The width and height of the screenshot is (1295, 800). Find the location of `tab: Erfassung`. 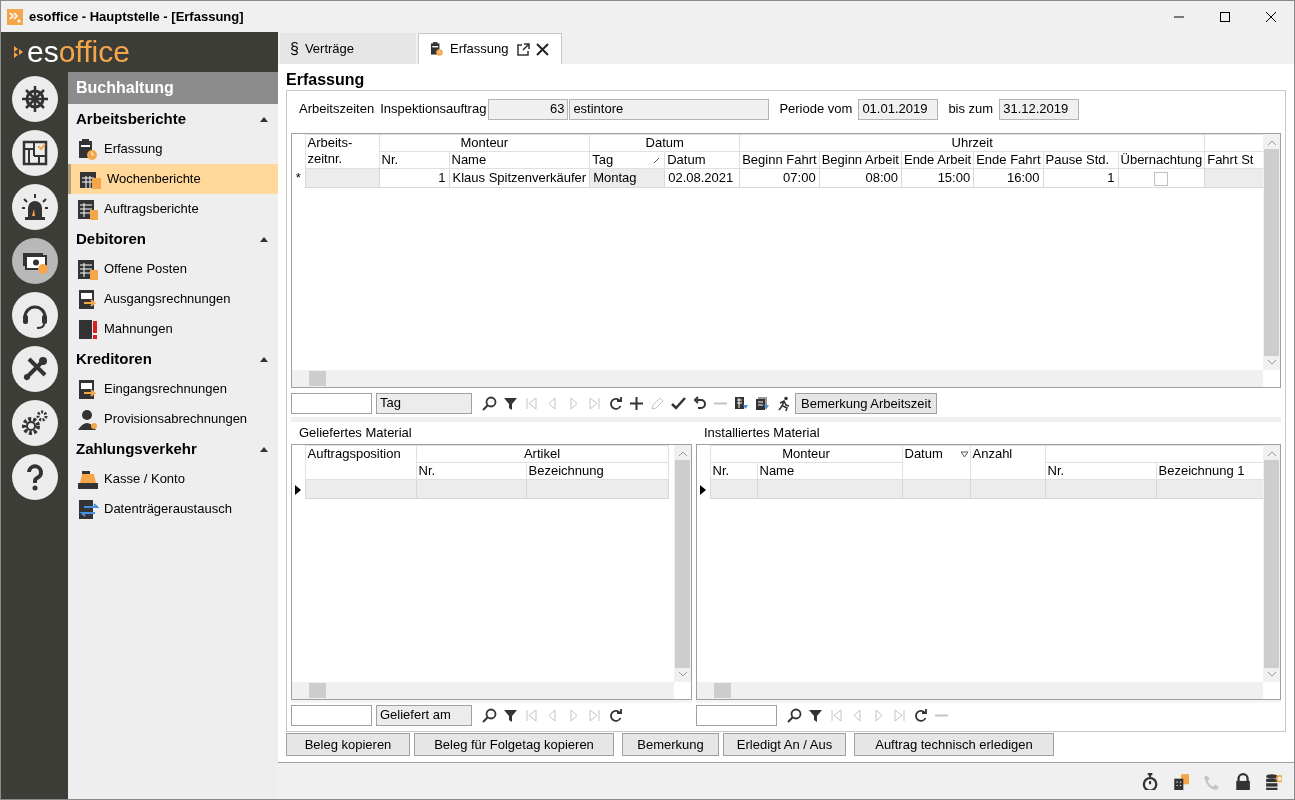

tab: Erfassung is located at coordinates (490, 48).